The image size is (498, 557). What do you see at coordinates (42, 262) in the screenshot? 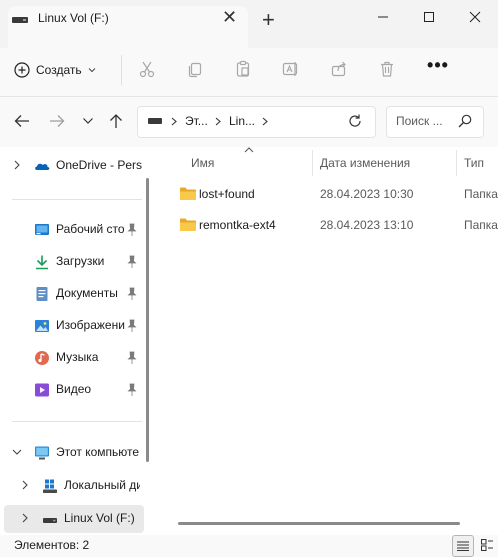
I see `downloads-icon` at bounding box center [42, 262].